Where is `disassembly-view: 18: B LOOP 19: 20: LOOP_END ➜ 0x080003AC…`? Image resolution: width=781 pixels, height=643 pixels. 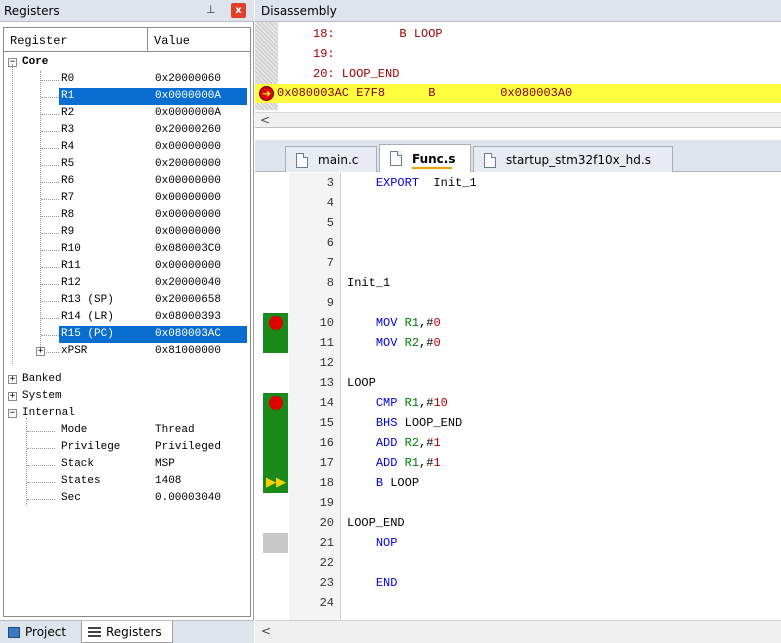
disassembly-view: 18: B LOOP 19: 20: LOOP_END ➜ 0x080003AC… is located at coordinates (518, 75).